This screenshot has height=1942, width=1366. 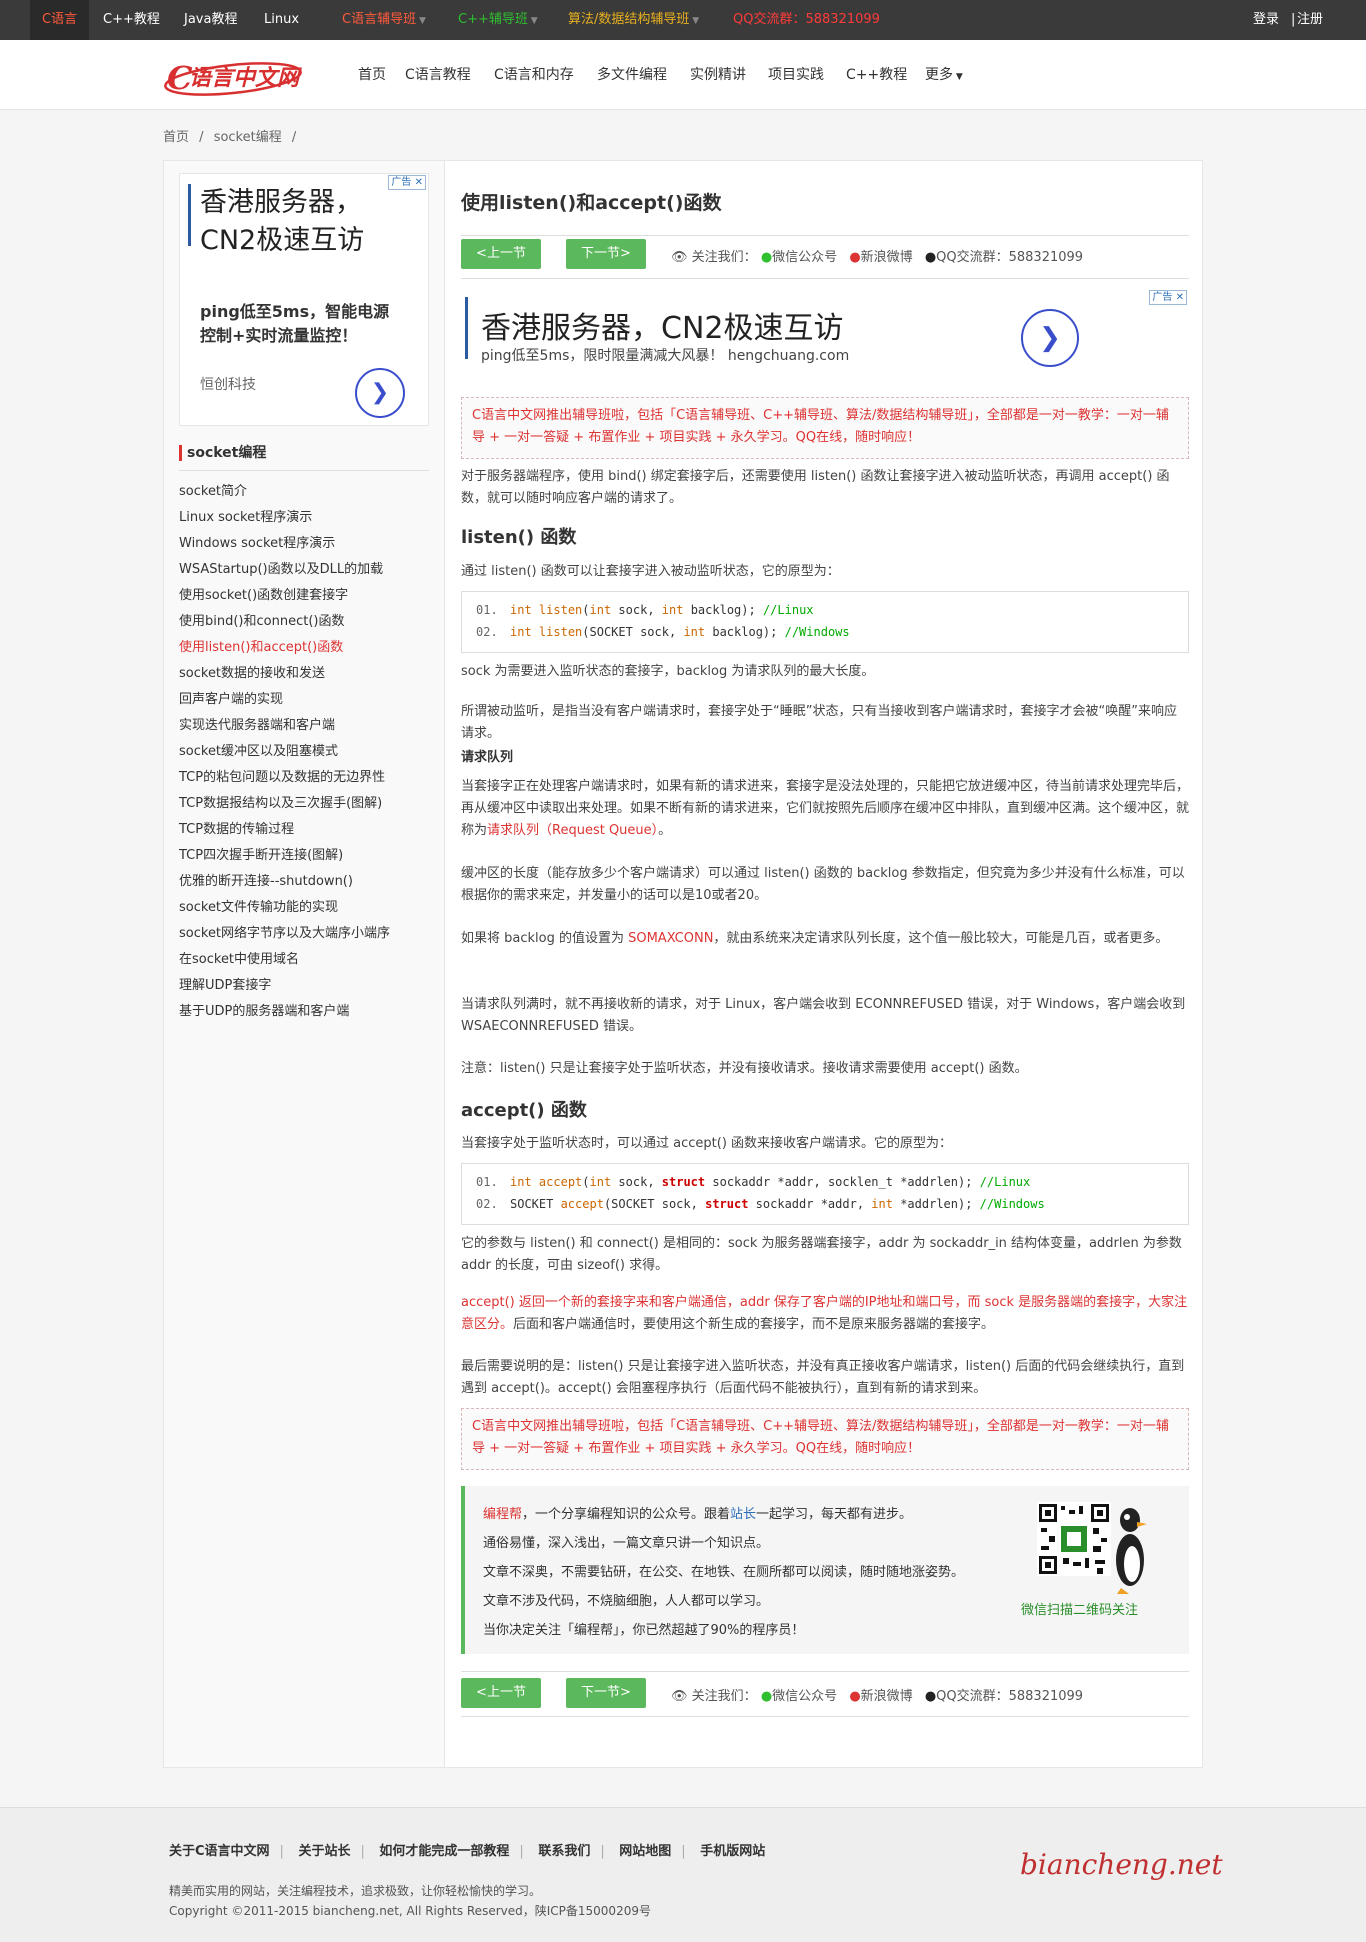 What do you see at coordinates (284, 804) in the screenshot?
I see `sidebar-item: TCP数据报结构以及三次握手(图解)` at bounding box center [284, 804].